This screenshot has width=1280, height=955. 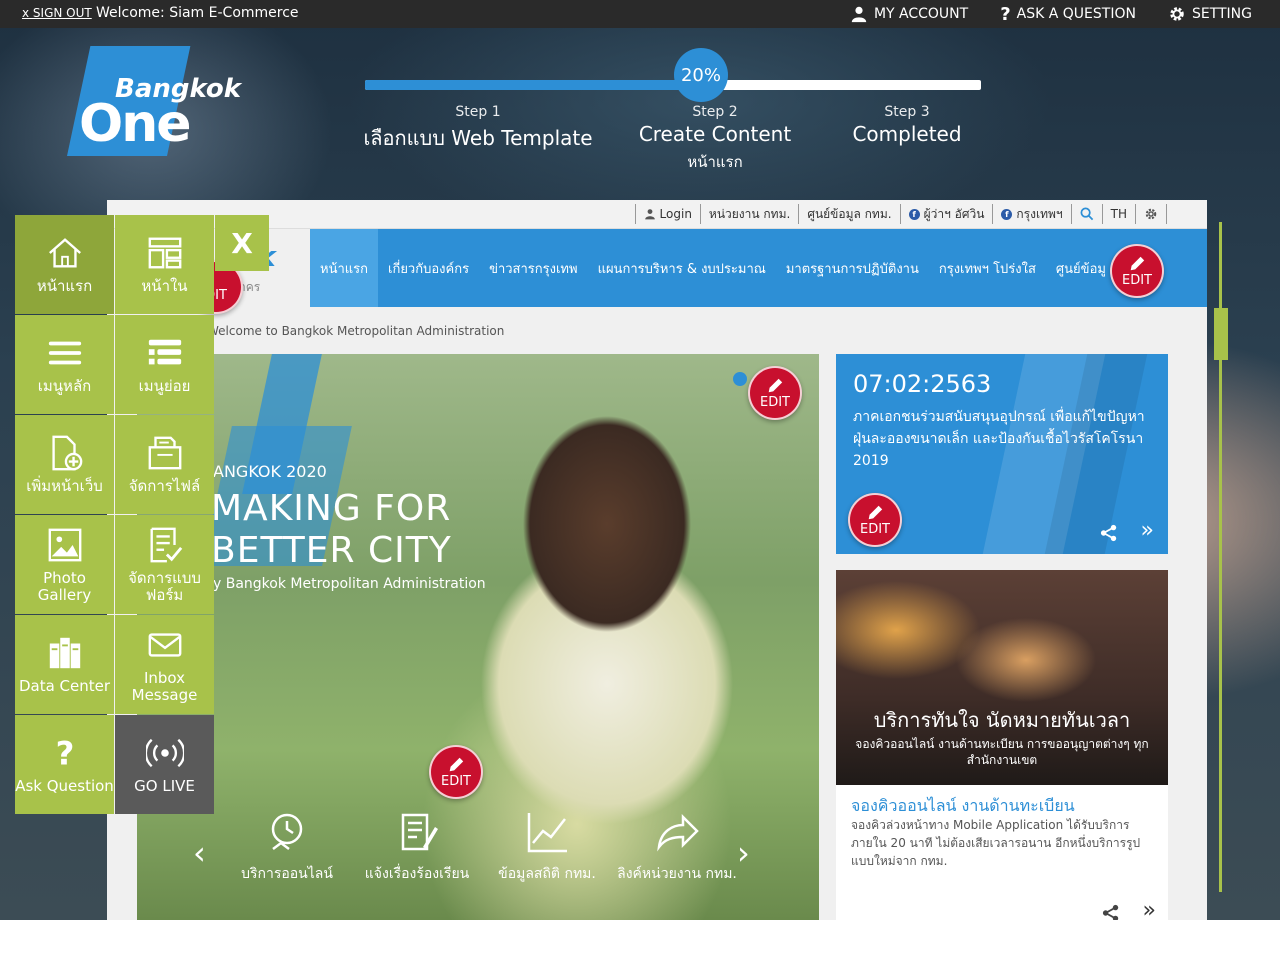 I want to click on panel-tile-inner-page: หน้าใน, so click(x=164, y=264).